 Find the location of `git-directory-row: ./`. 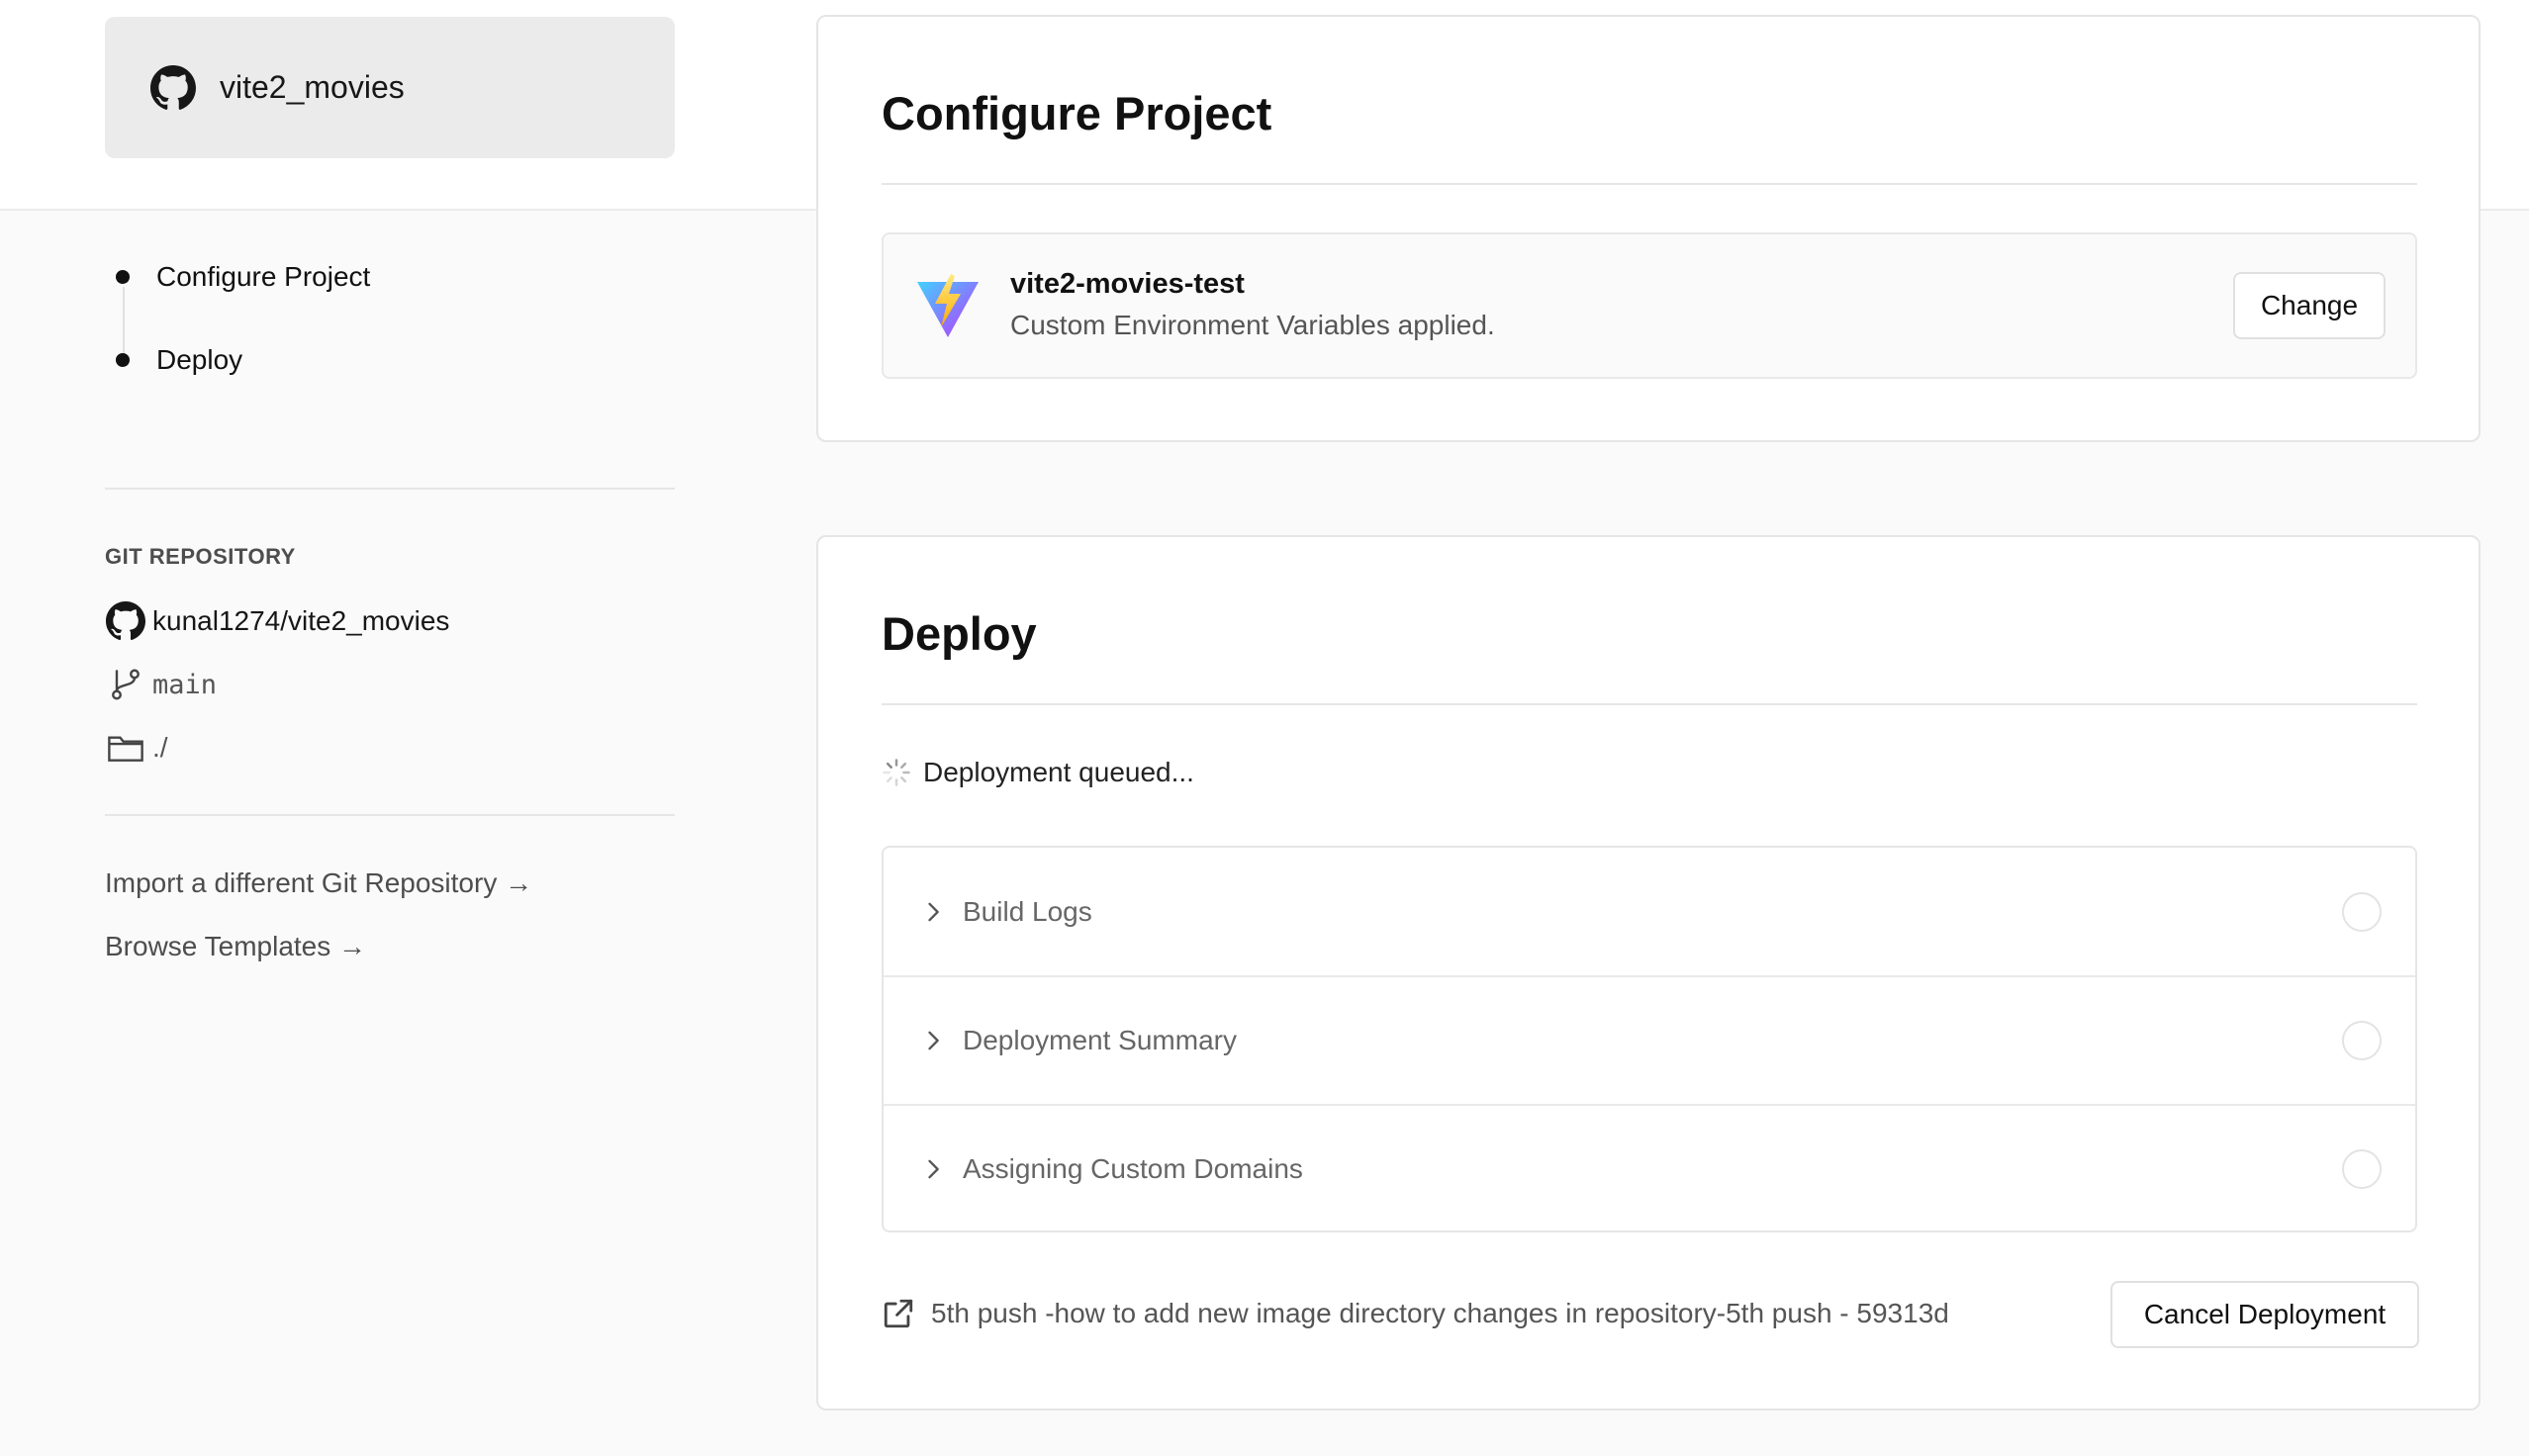

git-directory-row: ./ is located at coordinates (136, 748).